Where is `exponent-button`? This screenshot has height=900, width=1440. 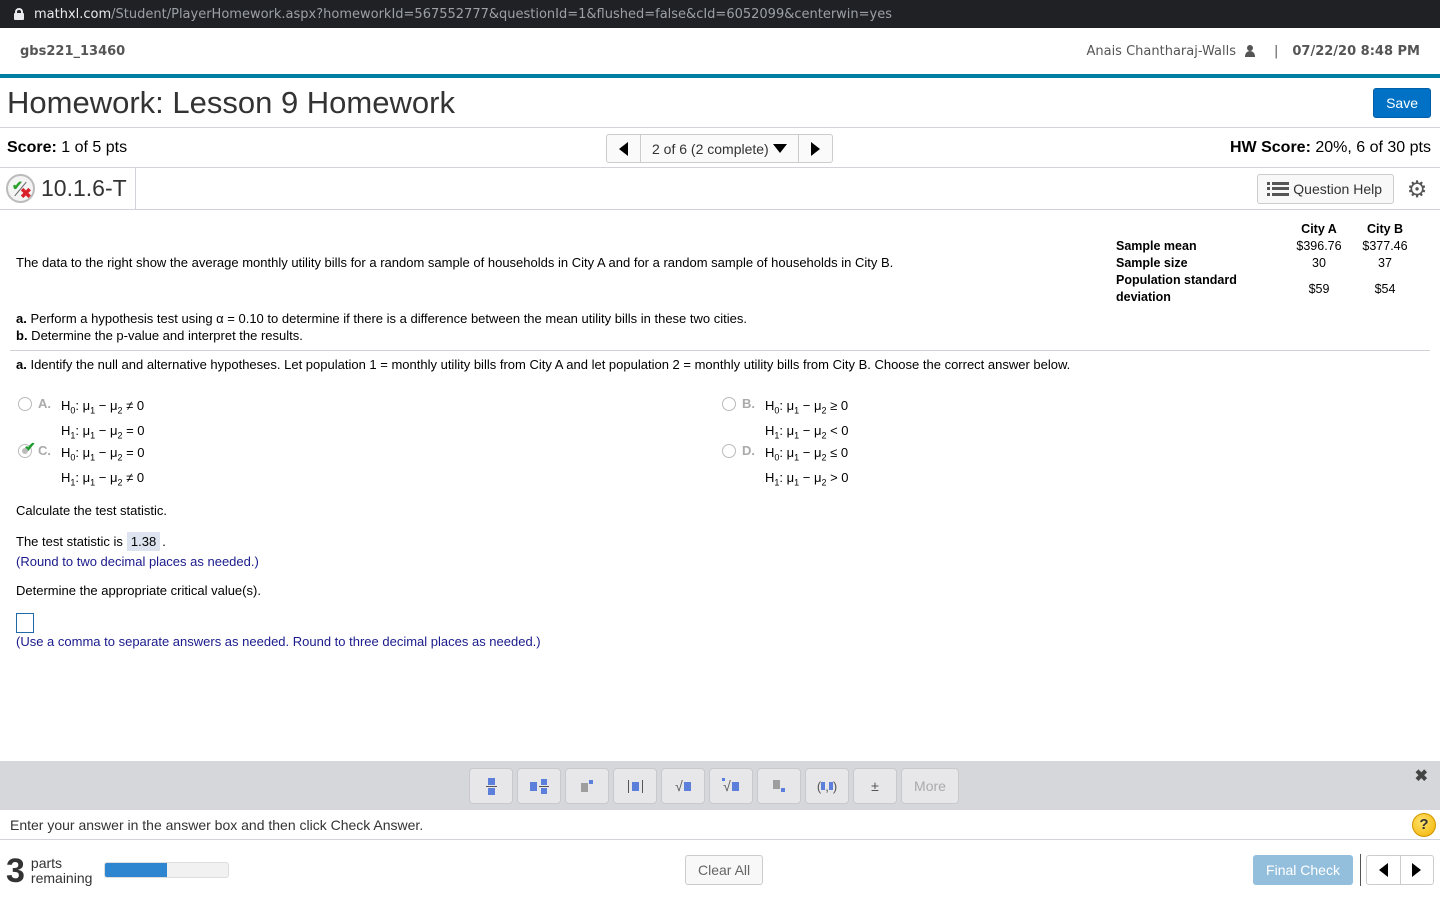 exponent-button is located at coordinates (587, 786).